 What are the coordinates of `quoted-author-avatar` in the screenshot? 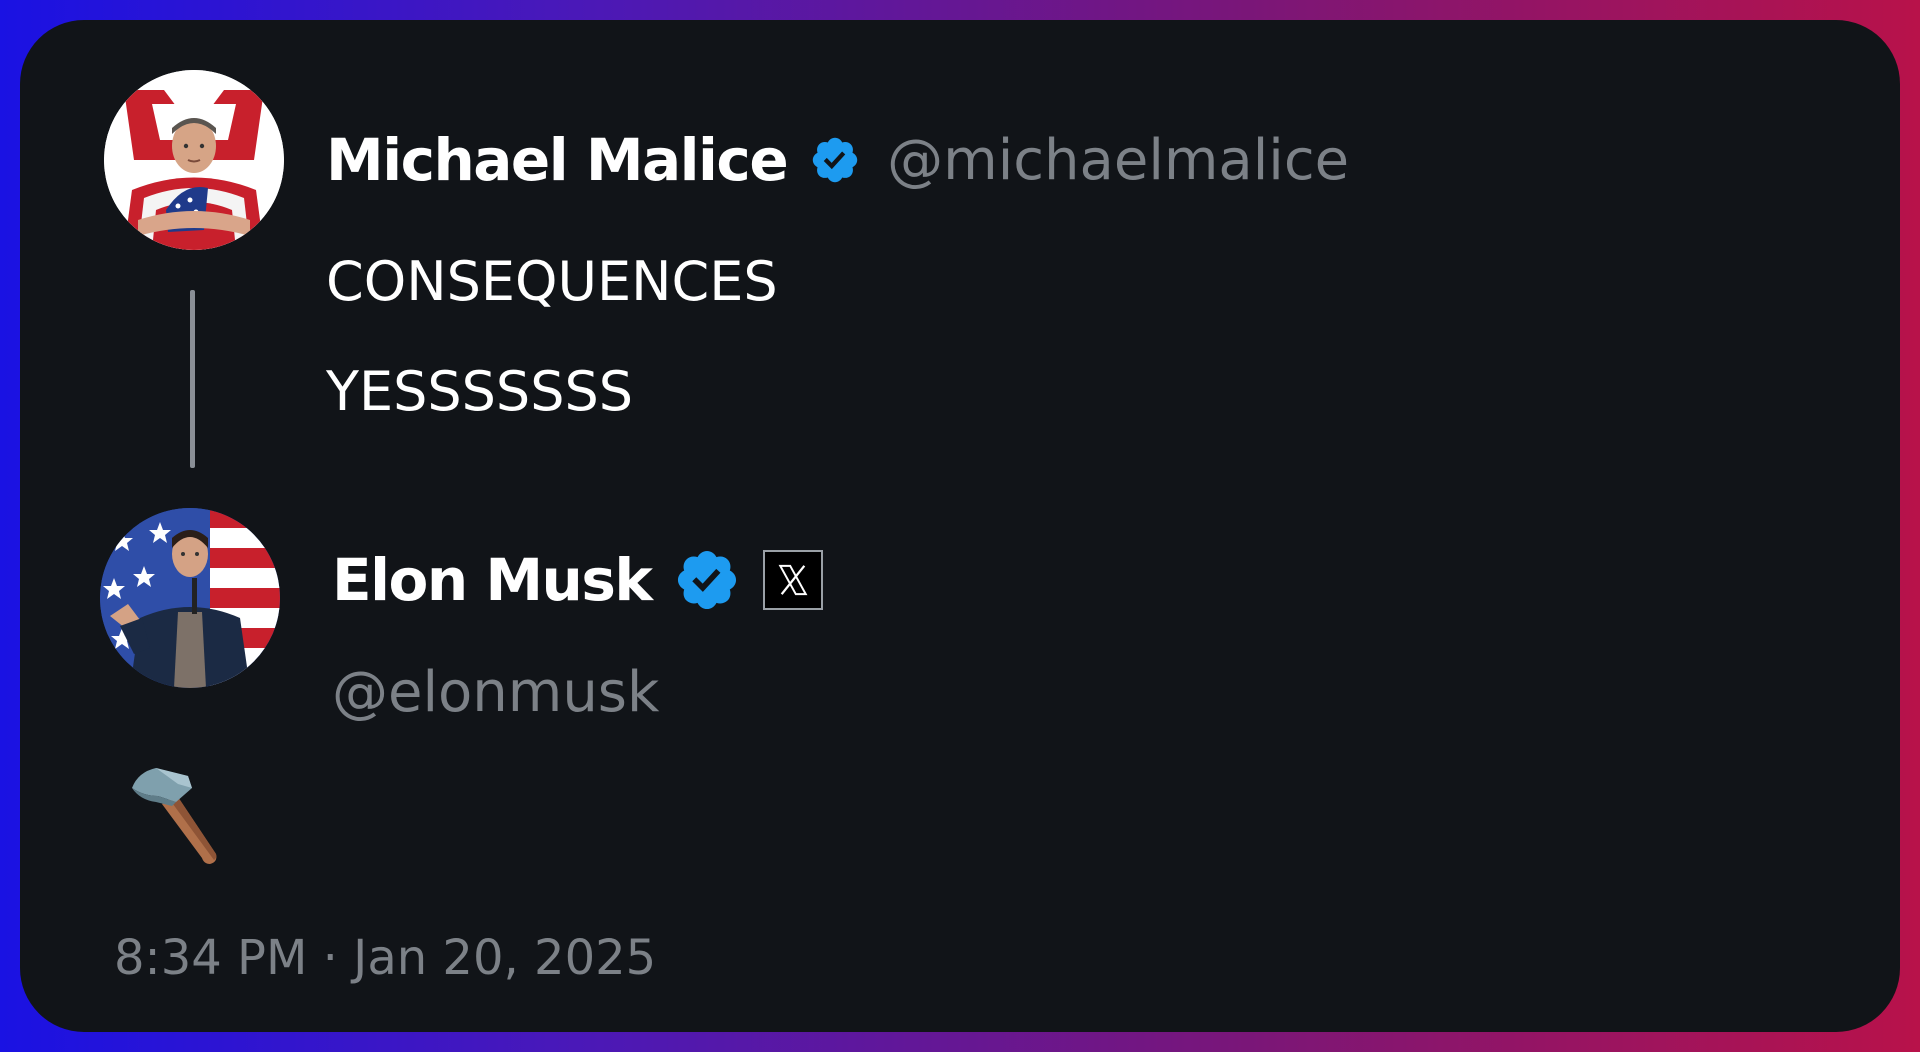 It's located at (194, 160).